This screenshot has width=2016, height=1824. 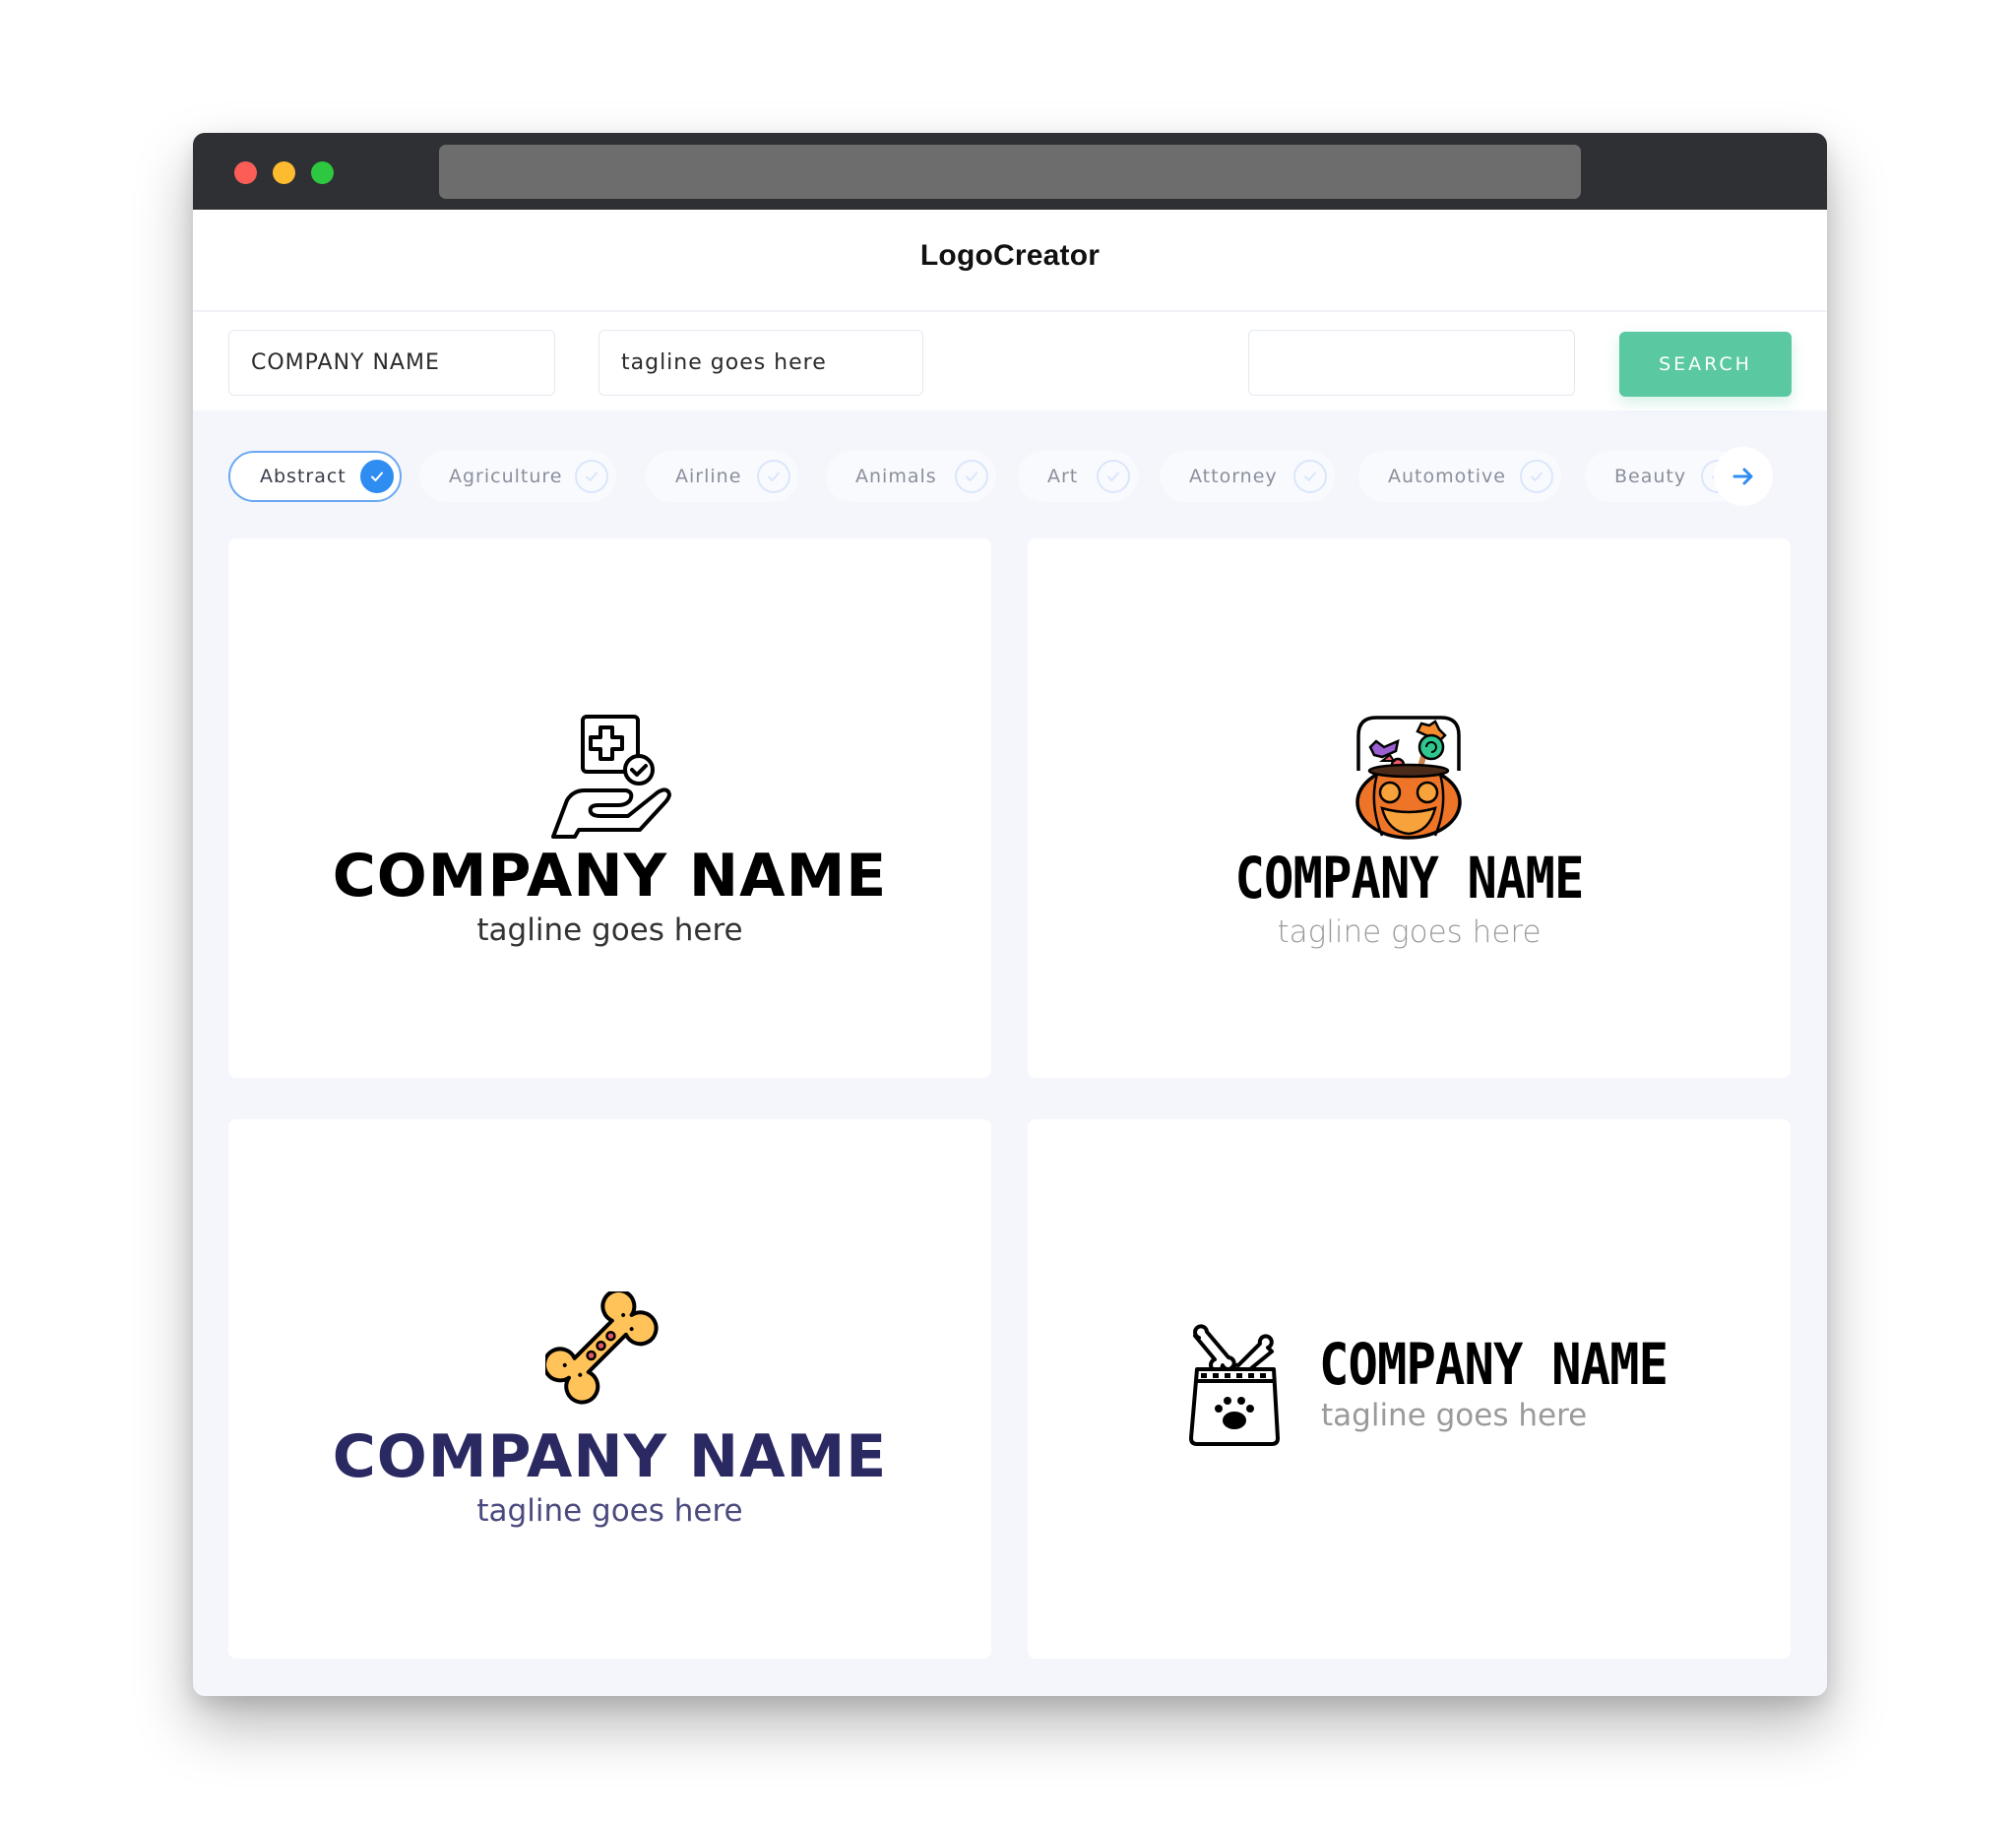 I want to click on filter-label: Abstract, so click(x=303, y=477).